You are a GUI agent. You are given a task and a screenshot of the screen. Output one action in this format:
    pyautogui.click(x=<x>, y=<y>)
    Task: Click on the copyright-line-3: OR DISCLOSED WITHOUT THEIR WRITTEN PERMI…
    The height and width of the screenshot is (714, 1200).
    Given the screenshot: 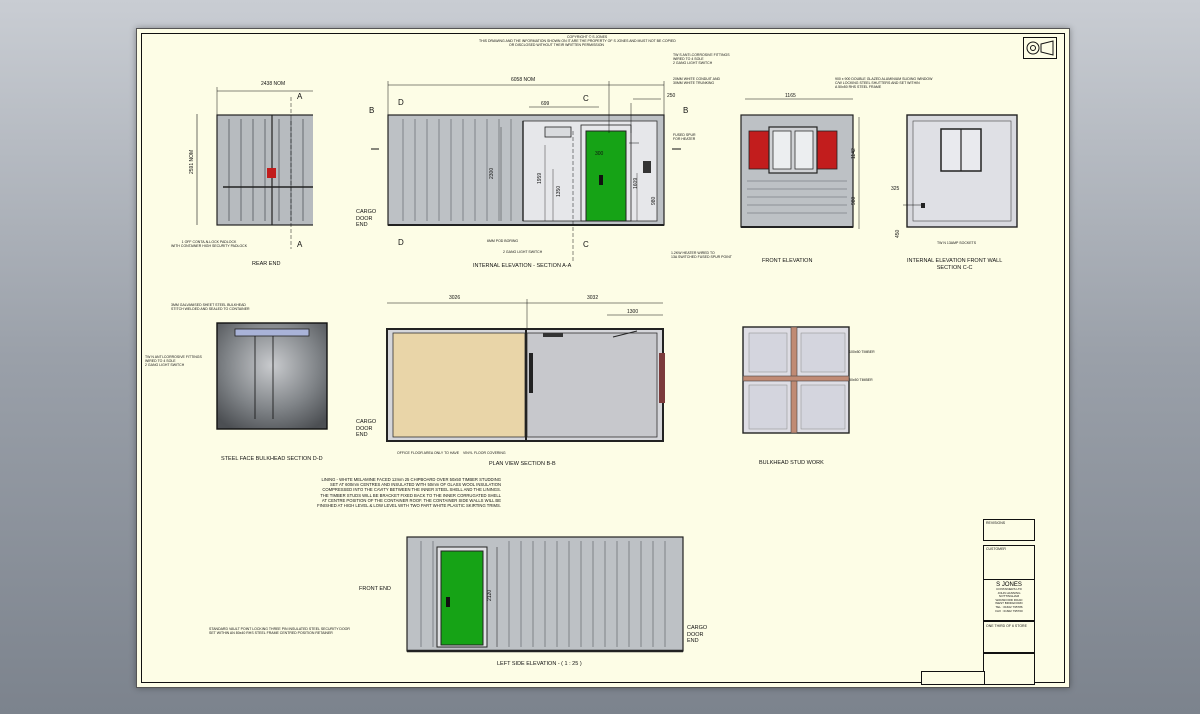 What is the action you would take?
    pyautogui.click(x=556, y=45)
    